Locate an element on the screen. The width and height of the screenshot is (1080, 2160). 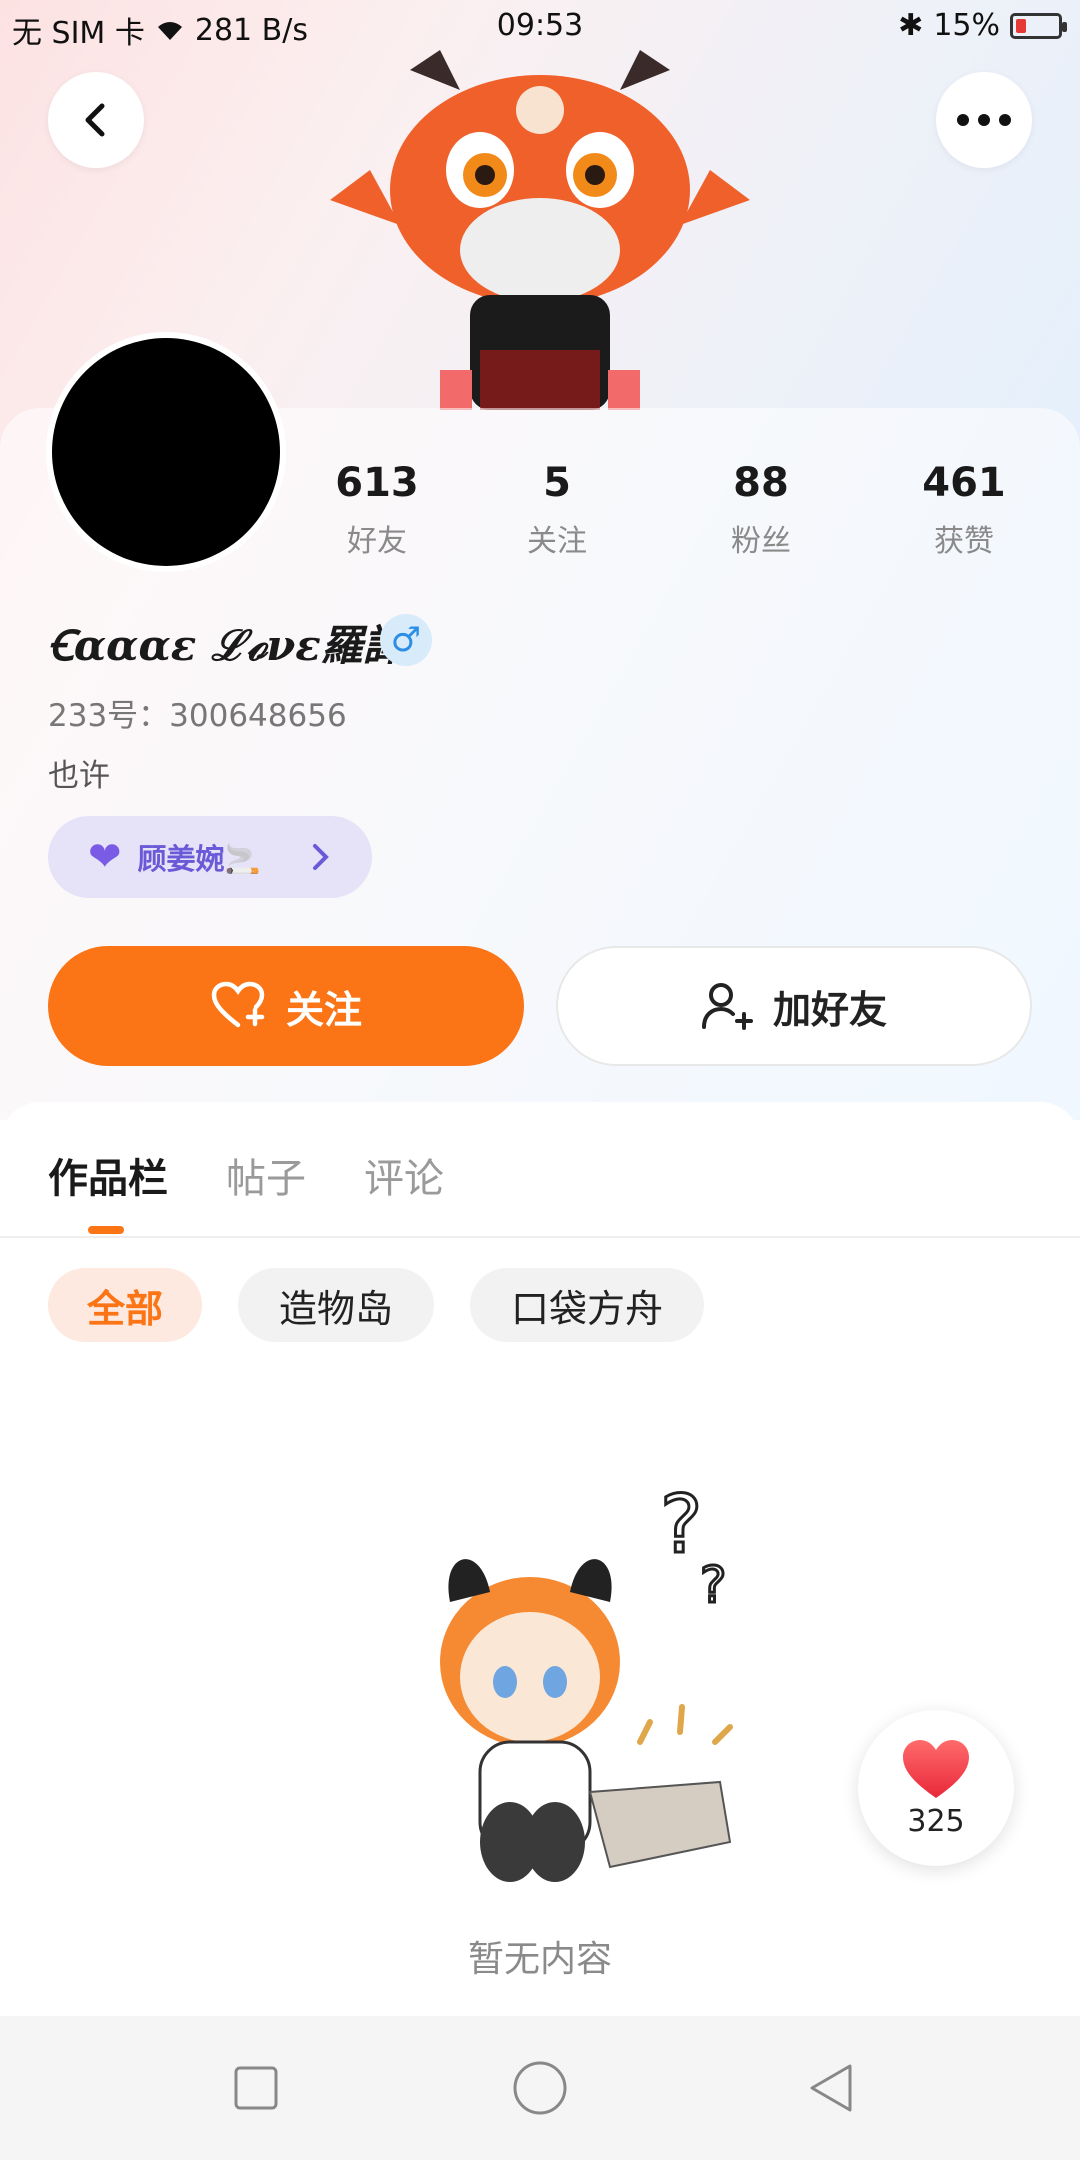
chip-pocket-ark: 口袋方舟 is located at coordinates (587, 1305).